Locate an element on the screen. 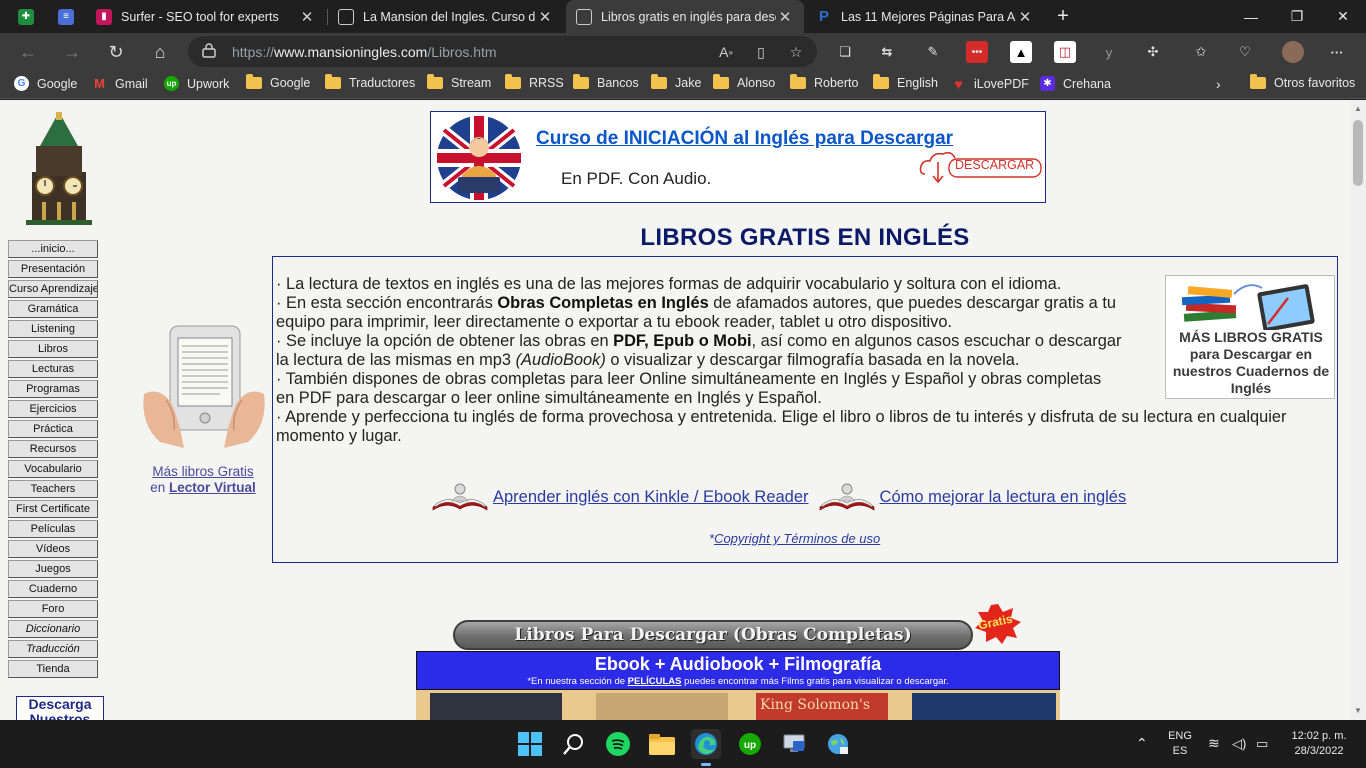  pinned-tab-sheets: ✚ is located at coordinates (28, 16).